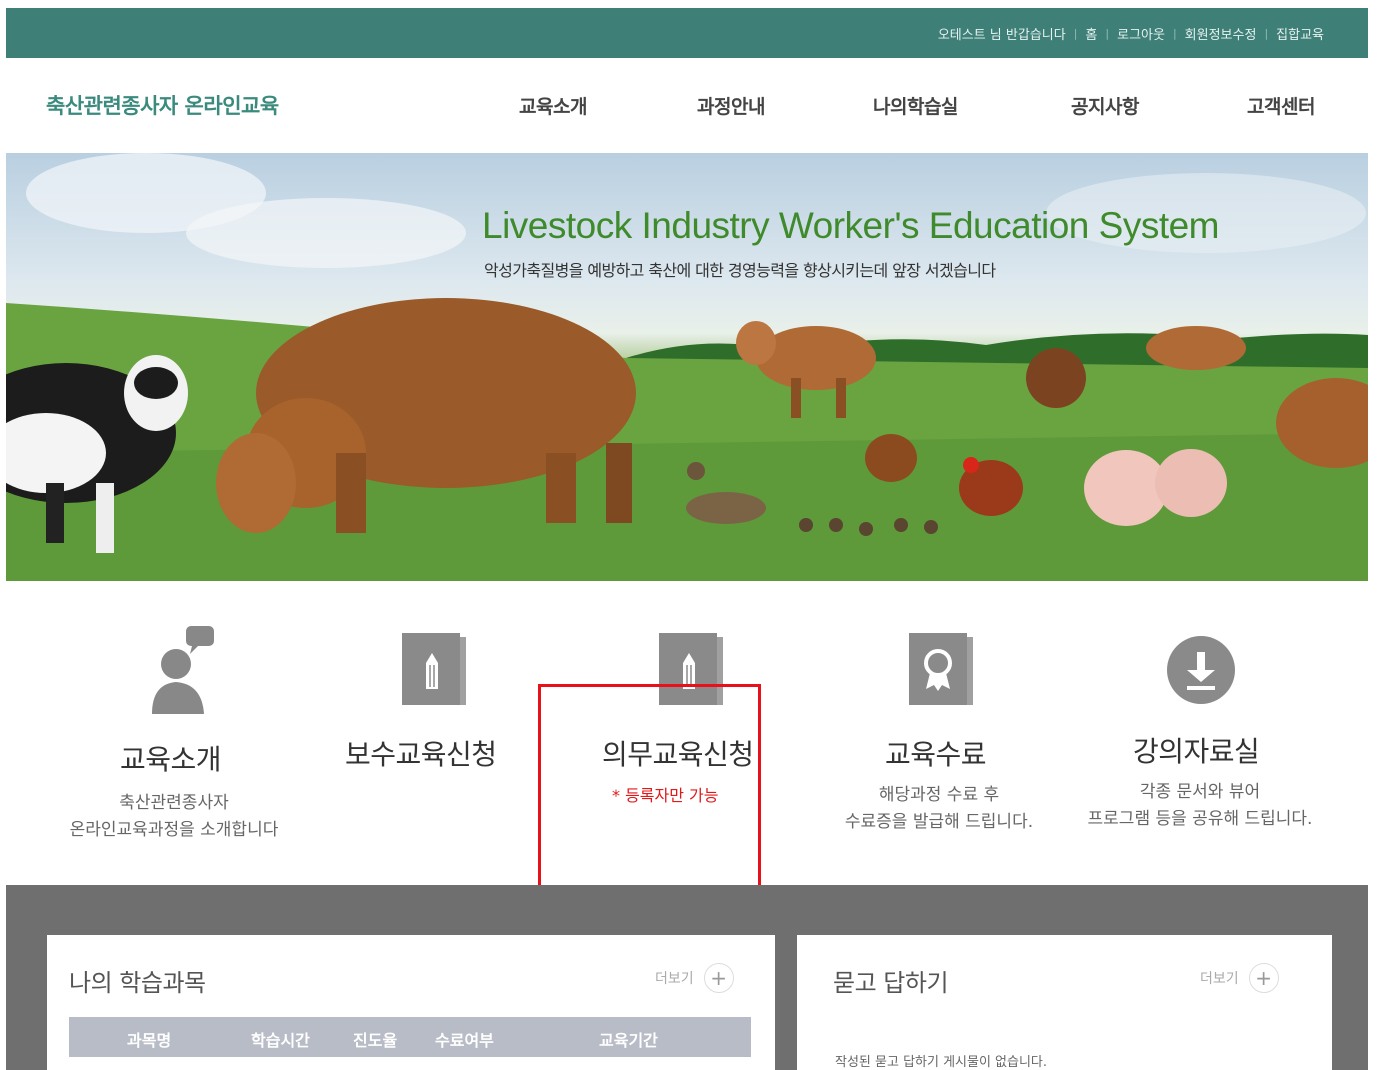 This screenshot has height=1070, width=1378. What do you see at coordinates (1105, 105) in the screenshot?
I see `nav-item-notice: 공지사항` at bounding box center [1105, 105].